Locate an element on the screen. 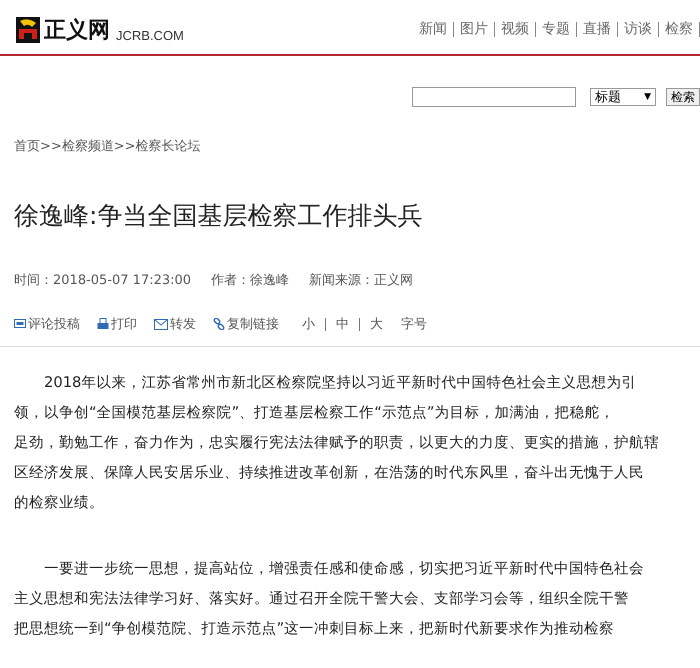  paragraph-line: 一要进一步统一思想，提高站位，增强责任感和使命感，切实把习近平新时代中国特色社会 is located at coordinates (344, 568).